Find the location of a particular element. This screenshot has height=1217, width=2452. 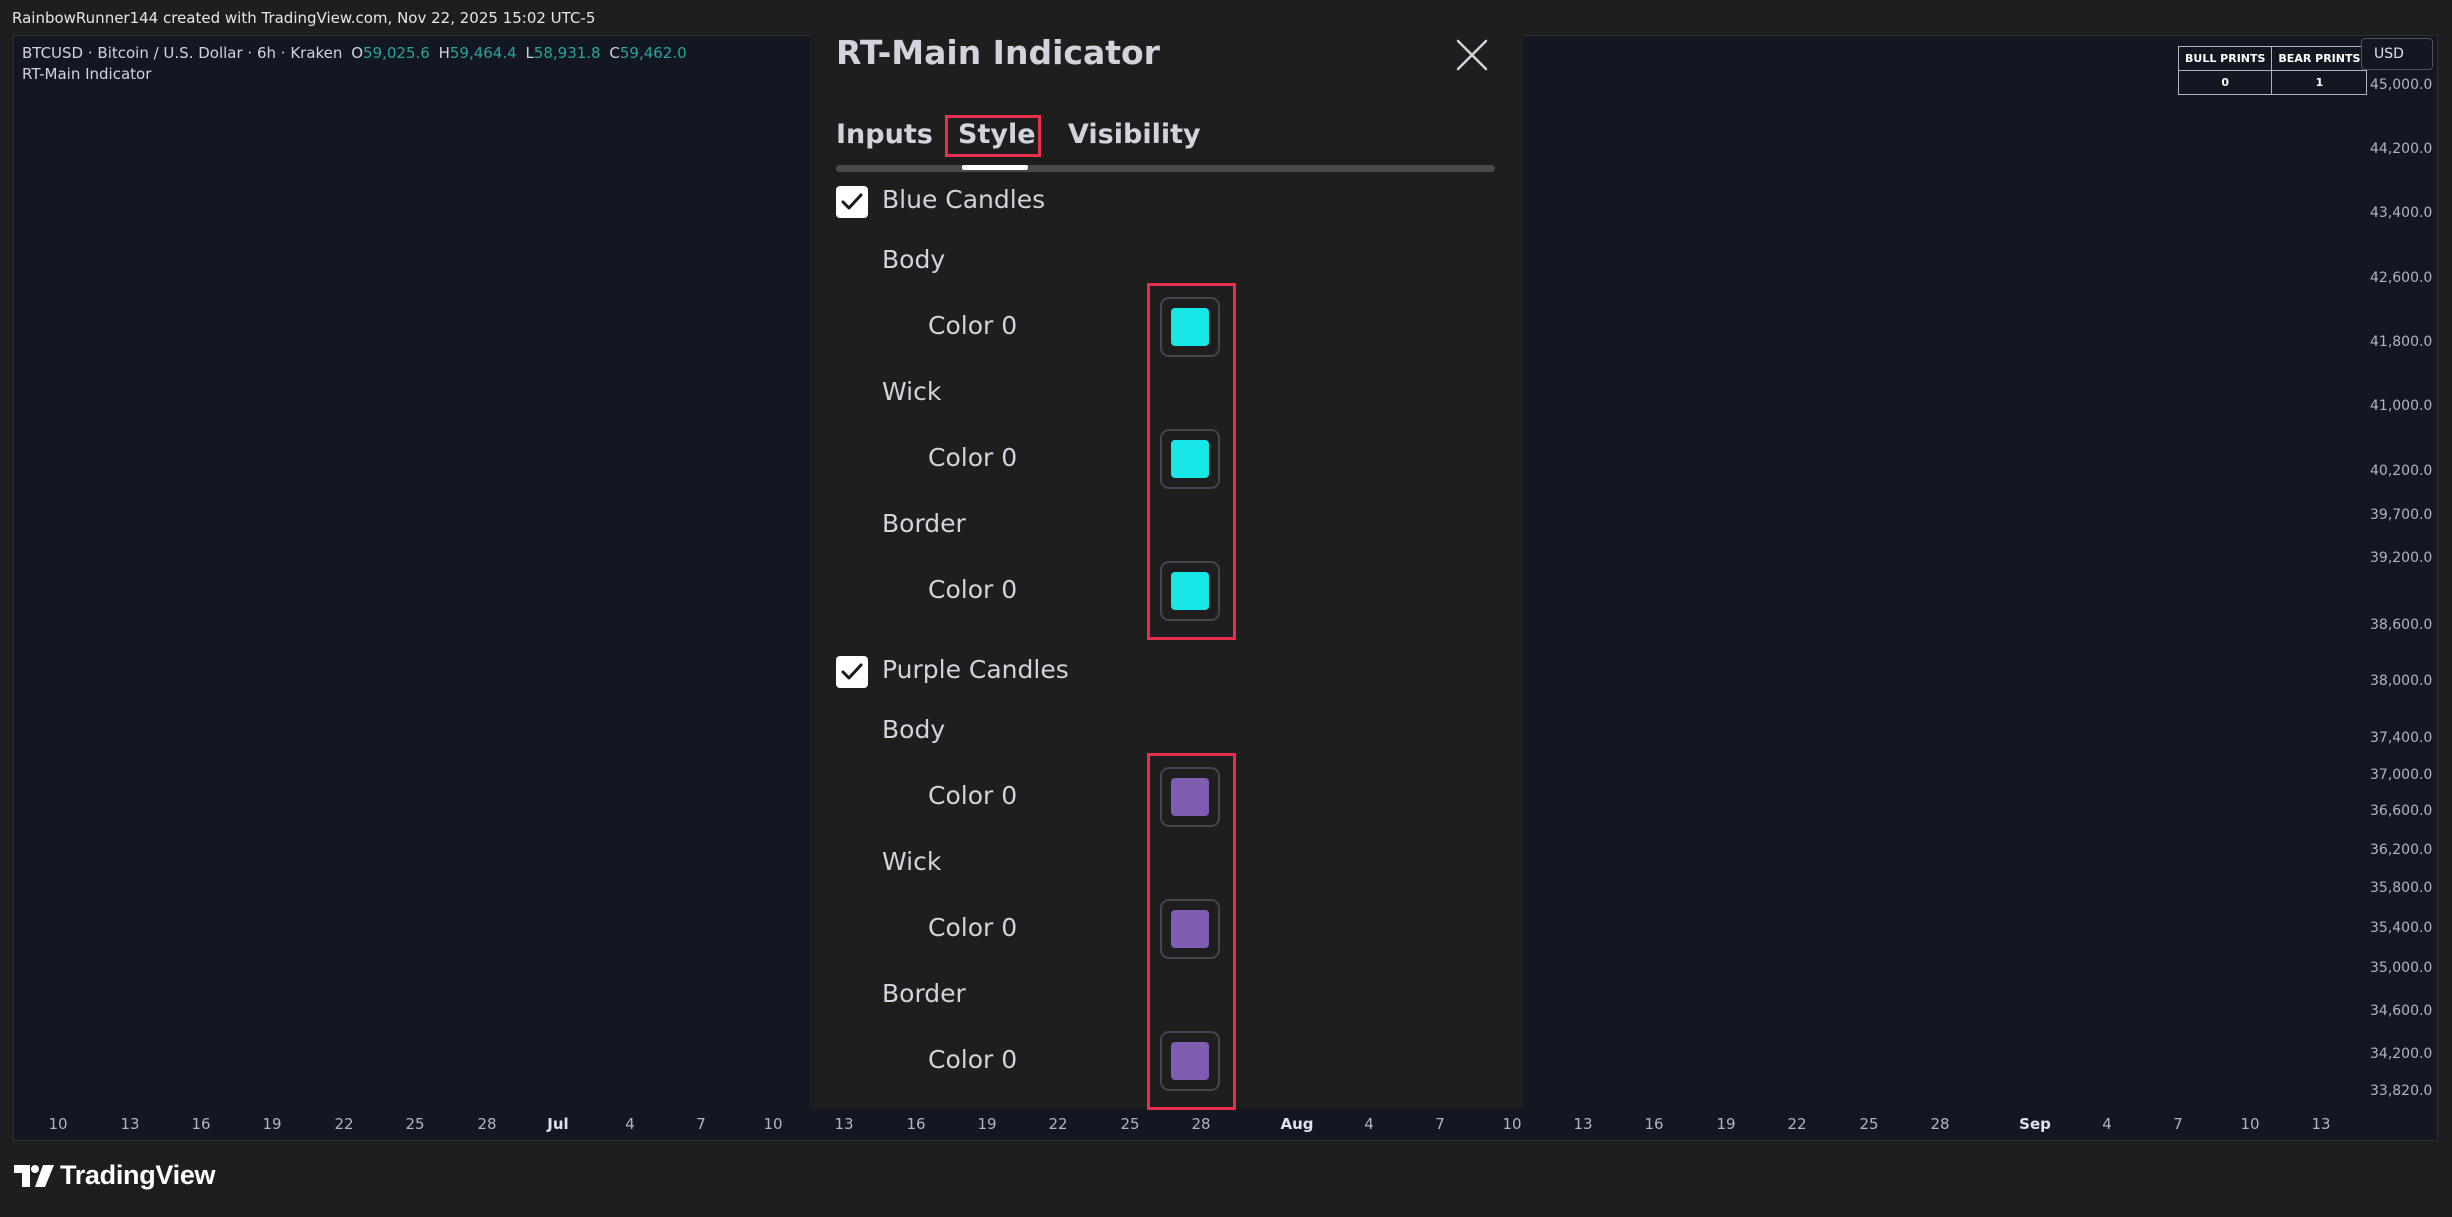

prints-table: BULL PRINTS BEAR PRINTS 0 1 is located at coordinates (2272, 70).